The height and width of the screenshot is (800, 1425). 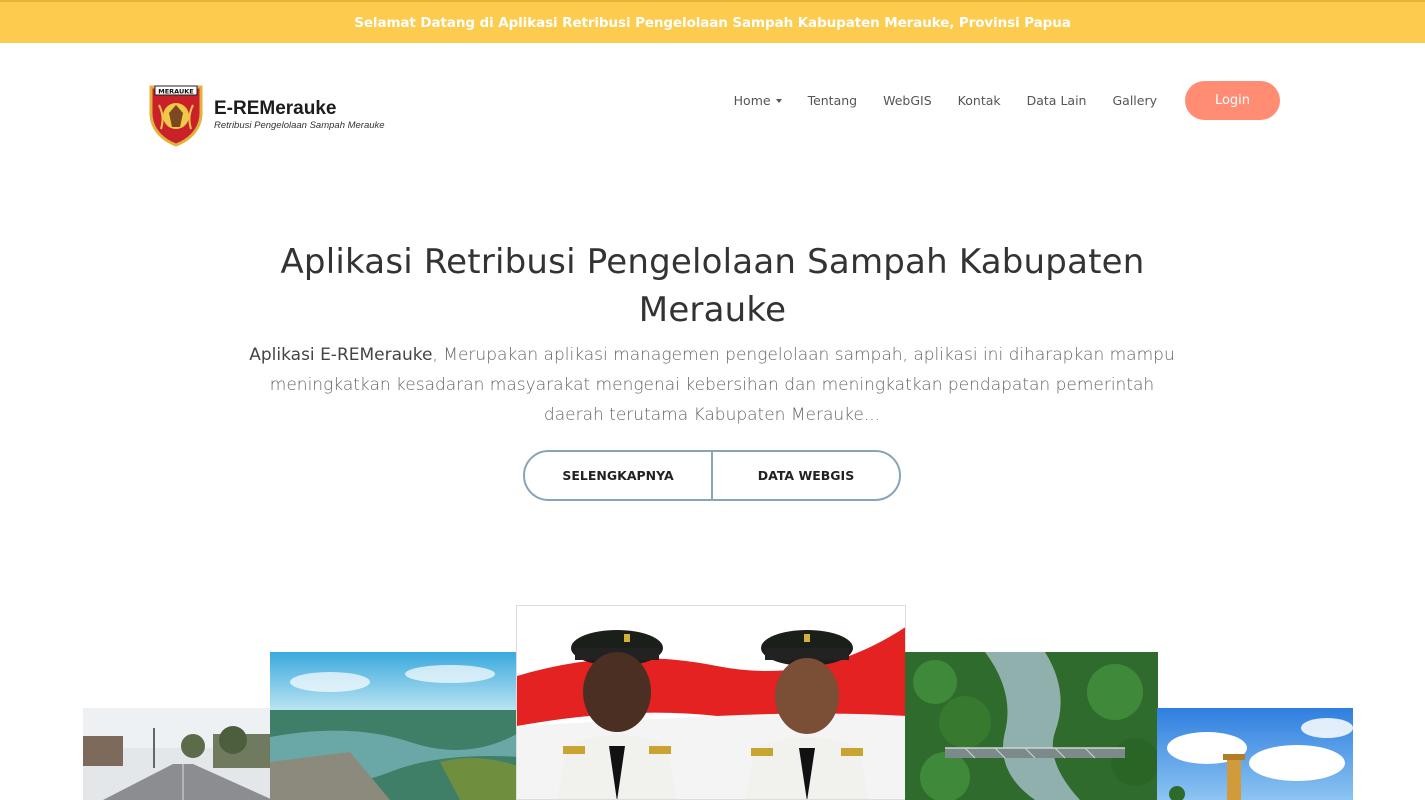 What do you see at coordinates (176, 116) in the screenshot?
I see `merauke-emblem-icon: MERAUKE` at bounding box center [176, 116].